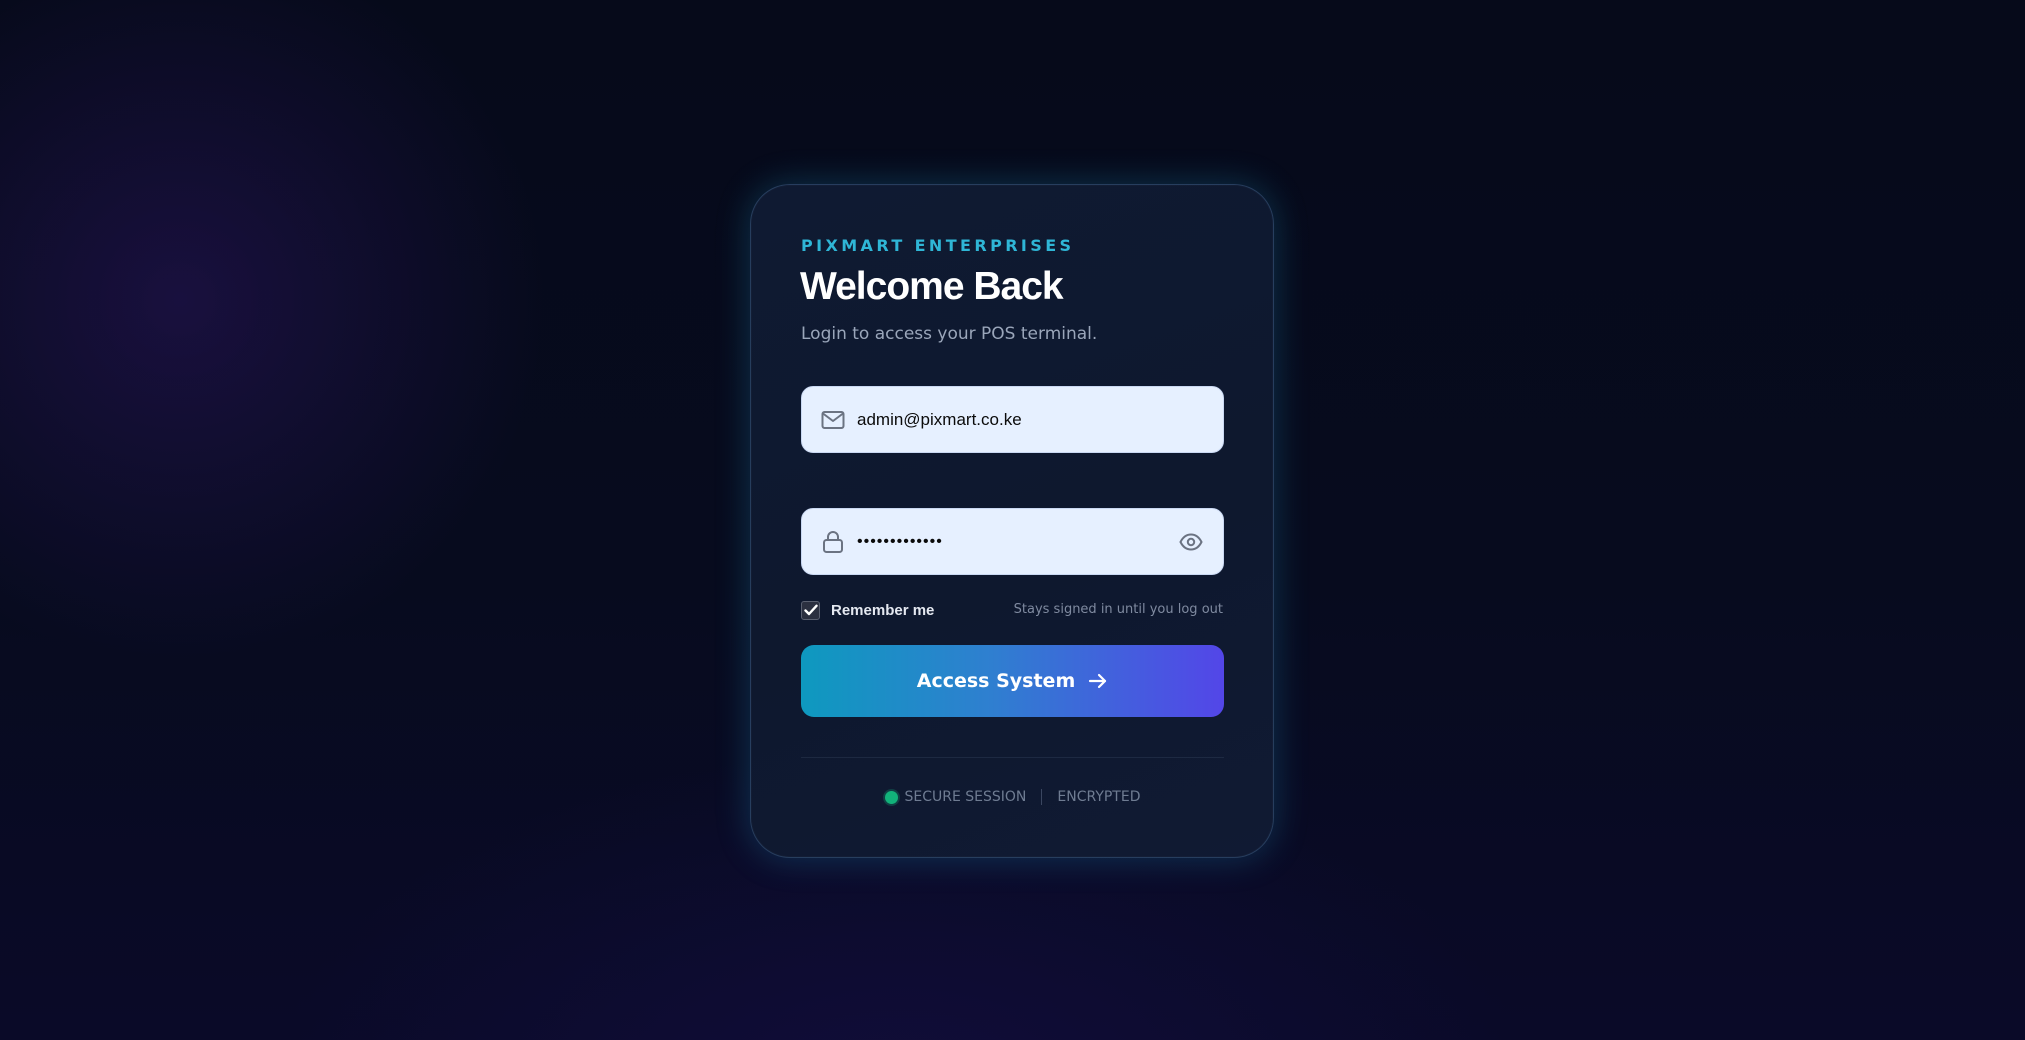 This screenshot has width=2025, height=1040. I want to click on remember-label: Remember me, so click(882, 610).